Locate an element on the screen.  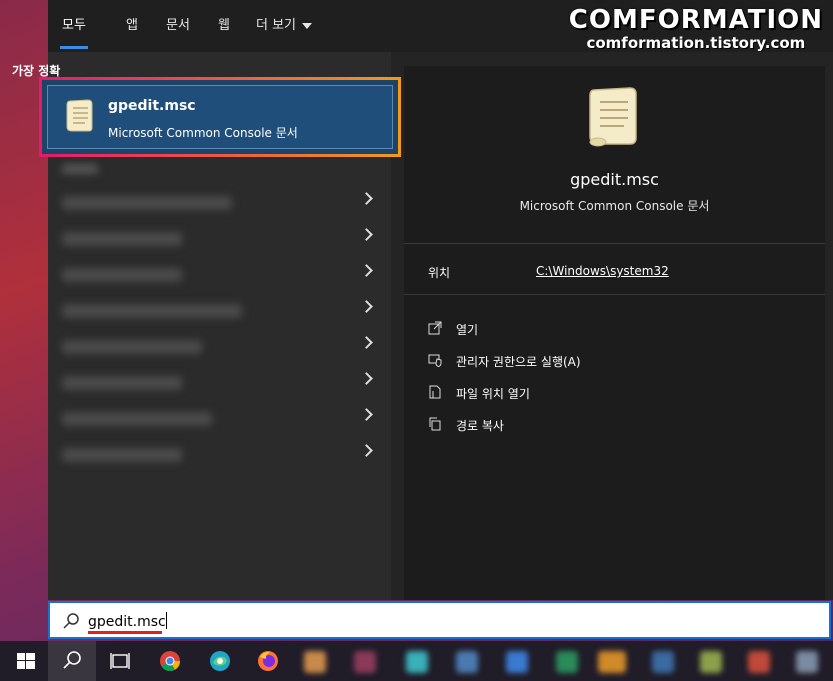
search-input-value: gpedit.msc is located at coordinates (127, 622).